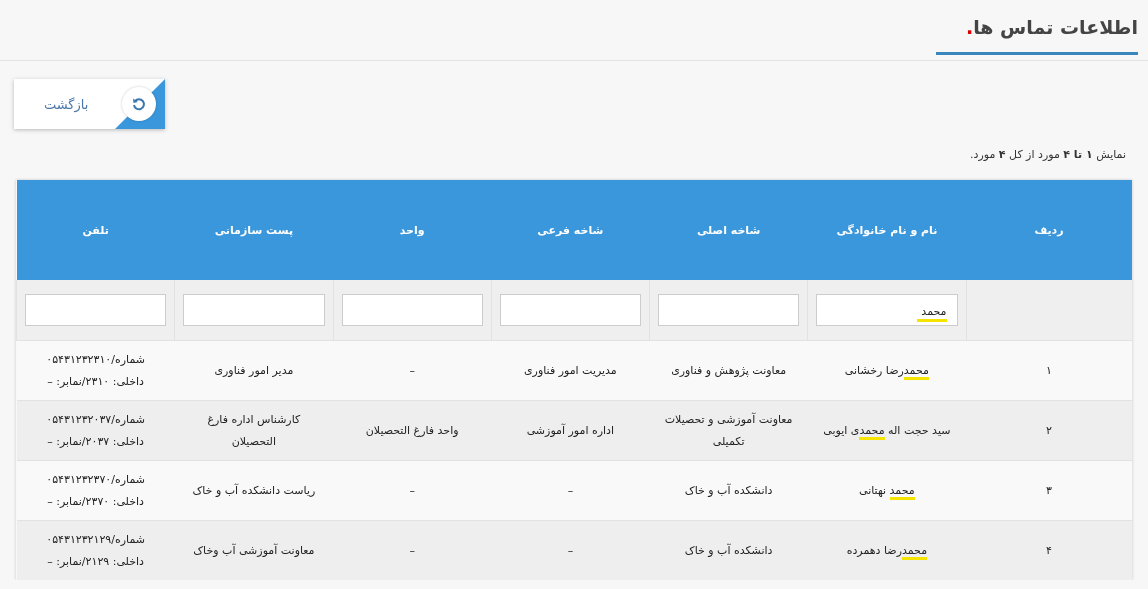  I want to click on table-cell: معاونت آموزشی و تحصیلات تکمیلی, so click(728, 430).